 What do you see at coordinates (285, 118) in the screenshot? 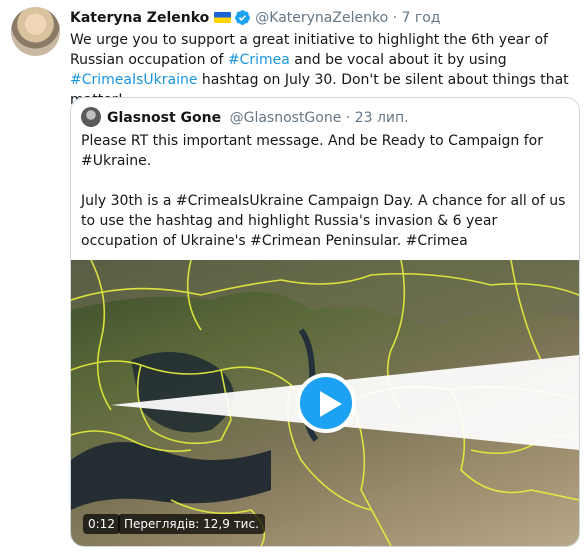
I see `quoted-author-handle: @GlasnostGone` at bounding box center [285, 118].